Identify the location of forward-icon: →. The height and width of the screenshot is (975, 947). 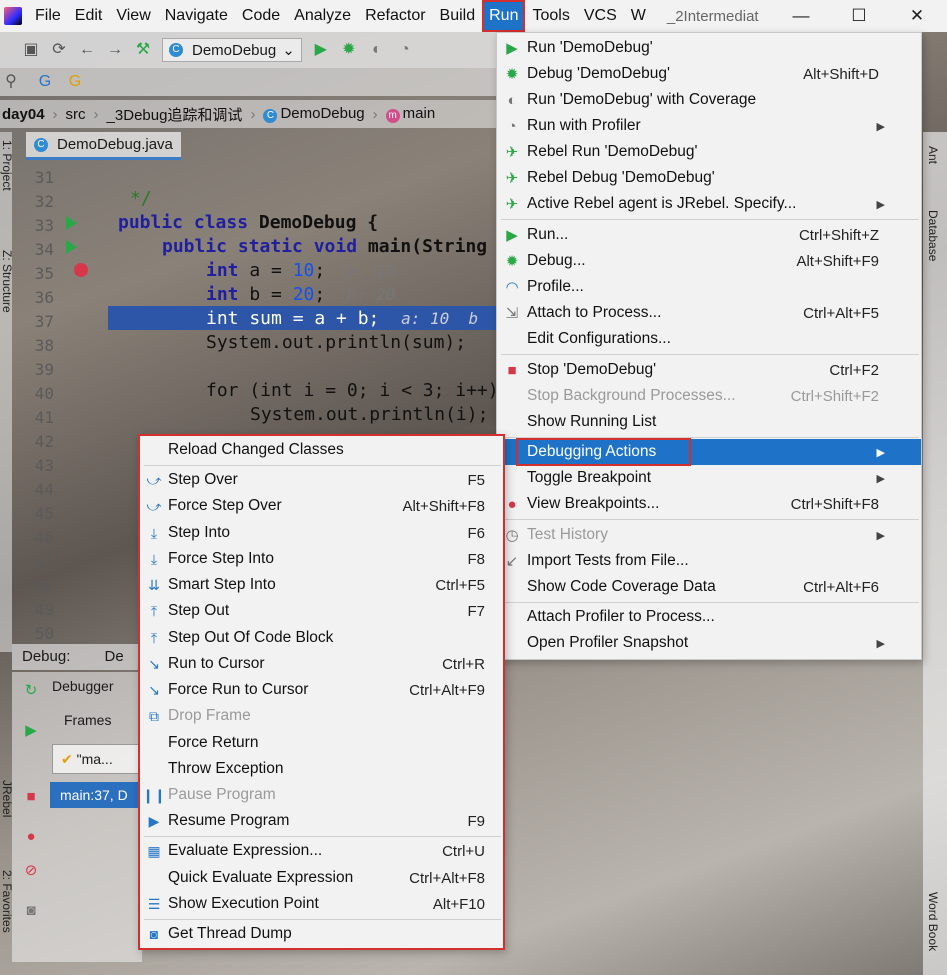
(115, 50).